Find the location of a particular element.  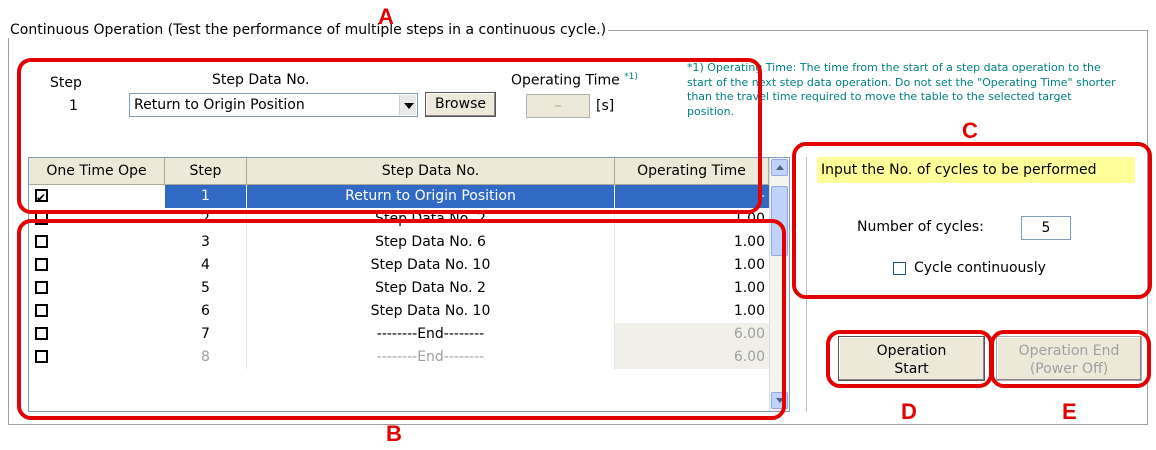

callout-box-d is located at coordinates (909, 359).